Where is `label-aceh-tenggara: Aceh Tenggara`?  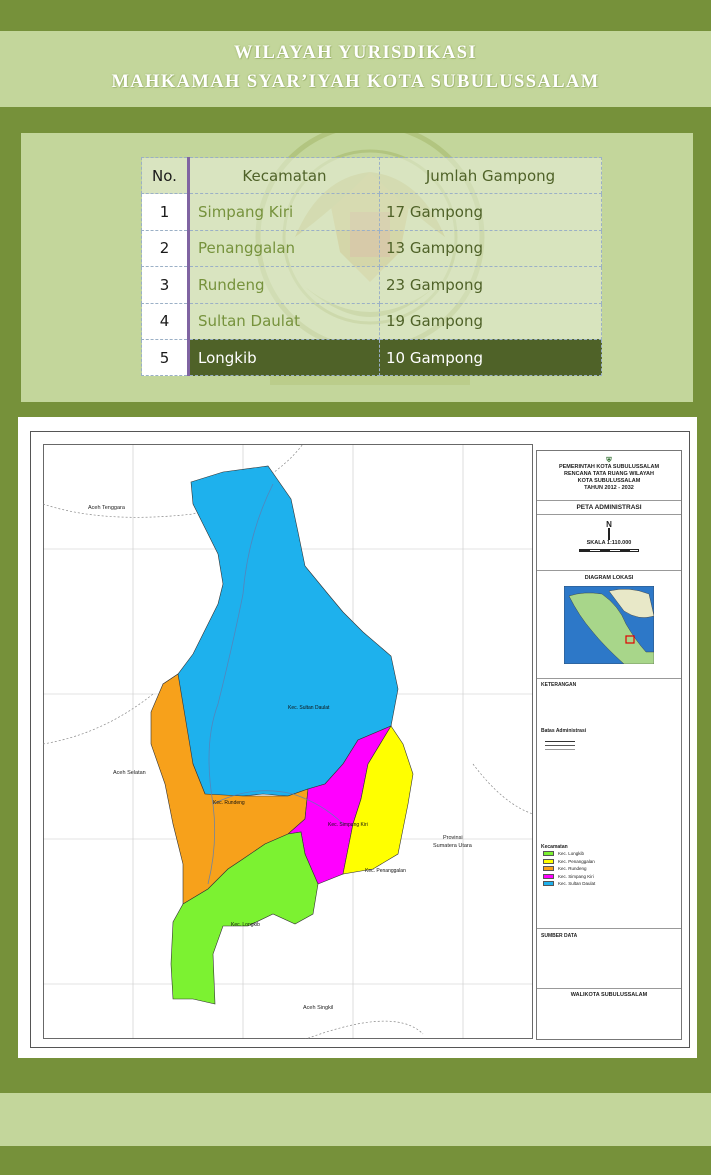
label-aceh-tenggara: Aceh Tenggara is located at coordinates (107, 508).